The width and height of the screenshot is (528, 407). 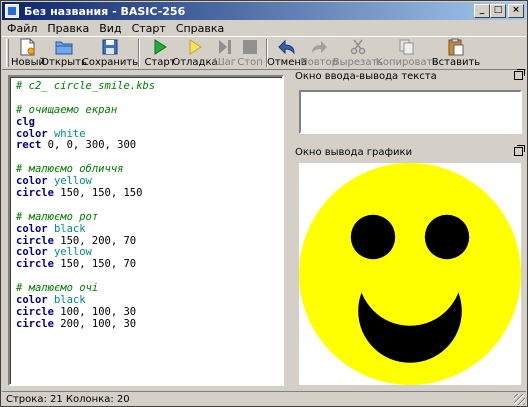 What do you see at coordinates (482, 11) in the screenshot?
I see `minimize-button: _` at bounding box center [482, 11].